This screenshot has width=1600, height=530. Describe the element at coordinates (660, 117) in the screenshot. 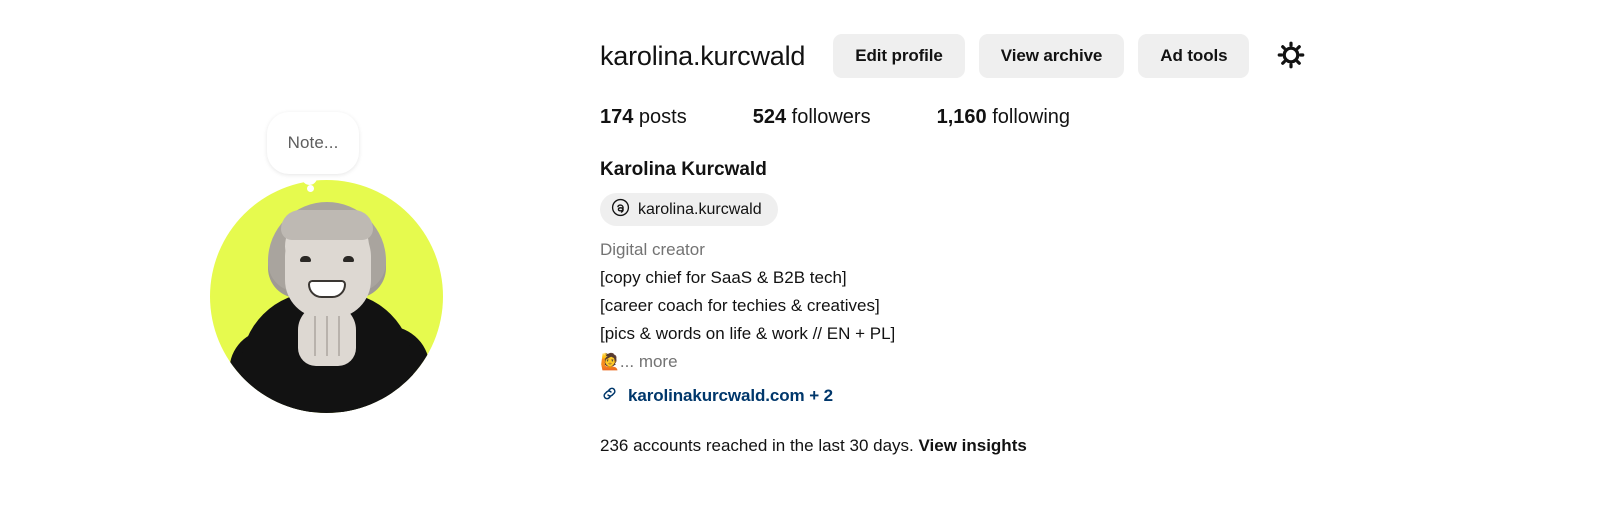

I see `posts-label: posts` at that location.